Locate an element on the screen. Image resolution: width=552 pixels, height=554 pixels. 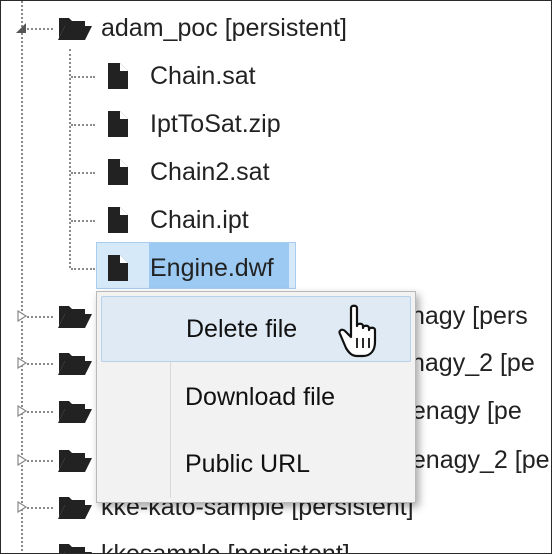
tree-folder-root: adam_poc [persistent] is located at coordinates (202, 28).